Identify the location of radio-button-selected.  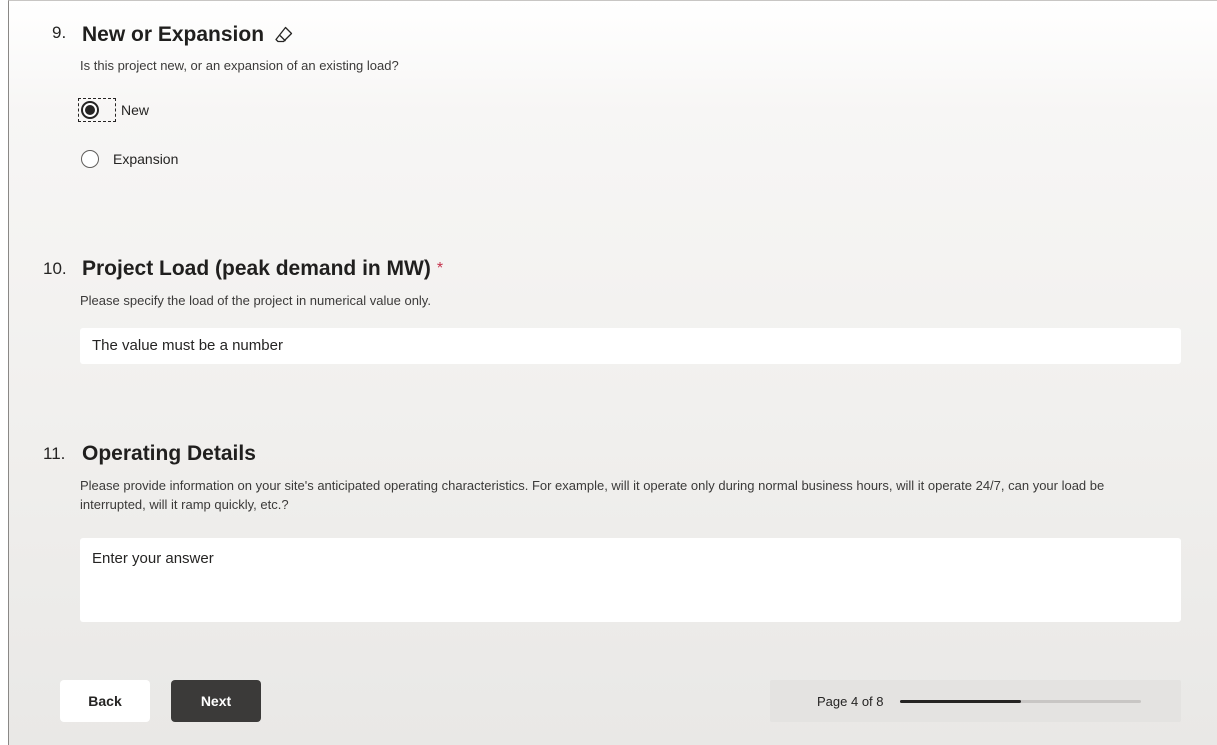
(90, 110).